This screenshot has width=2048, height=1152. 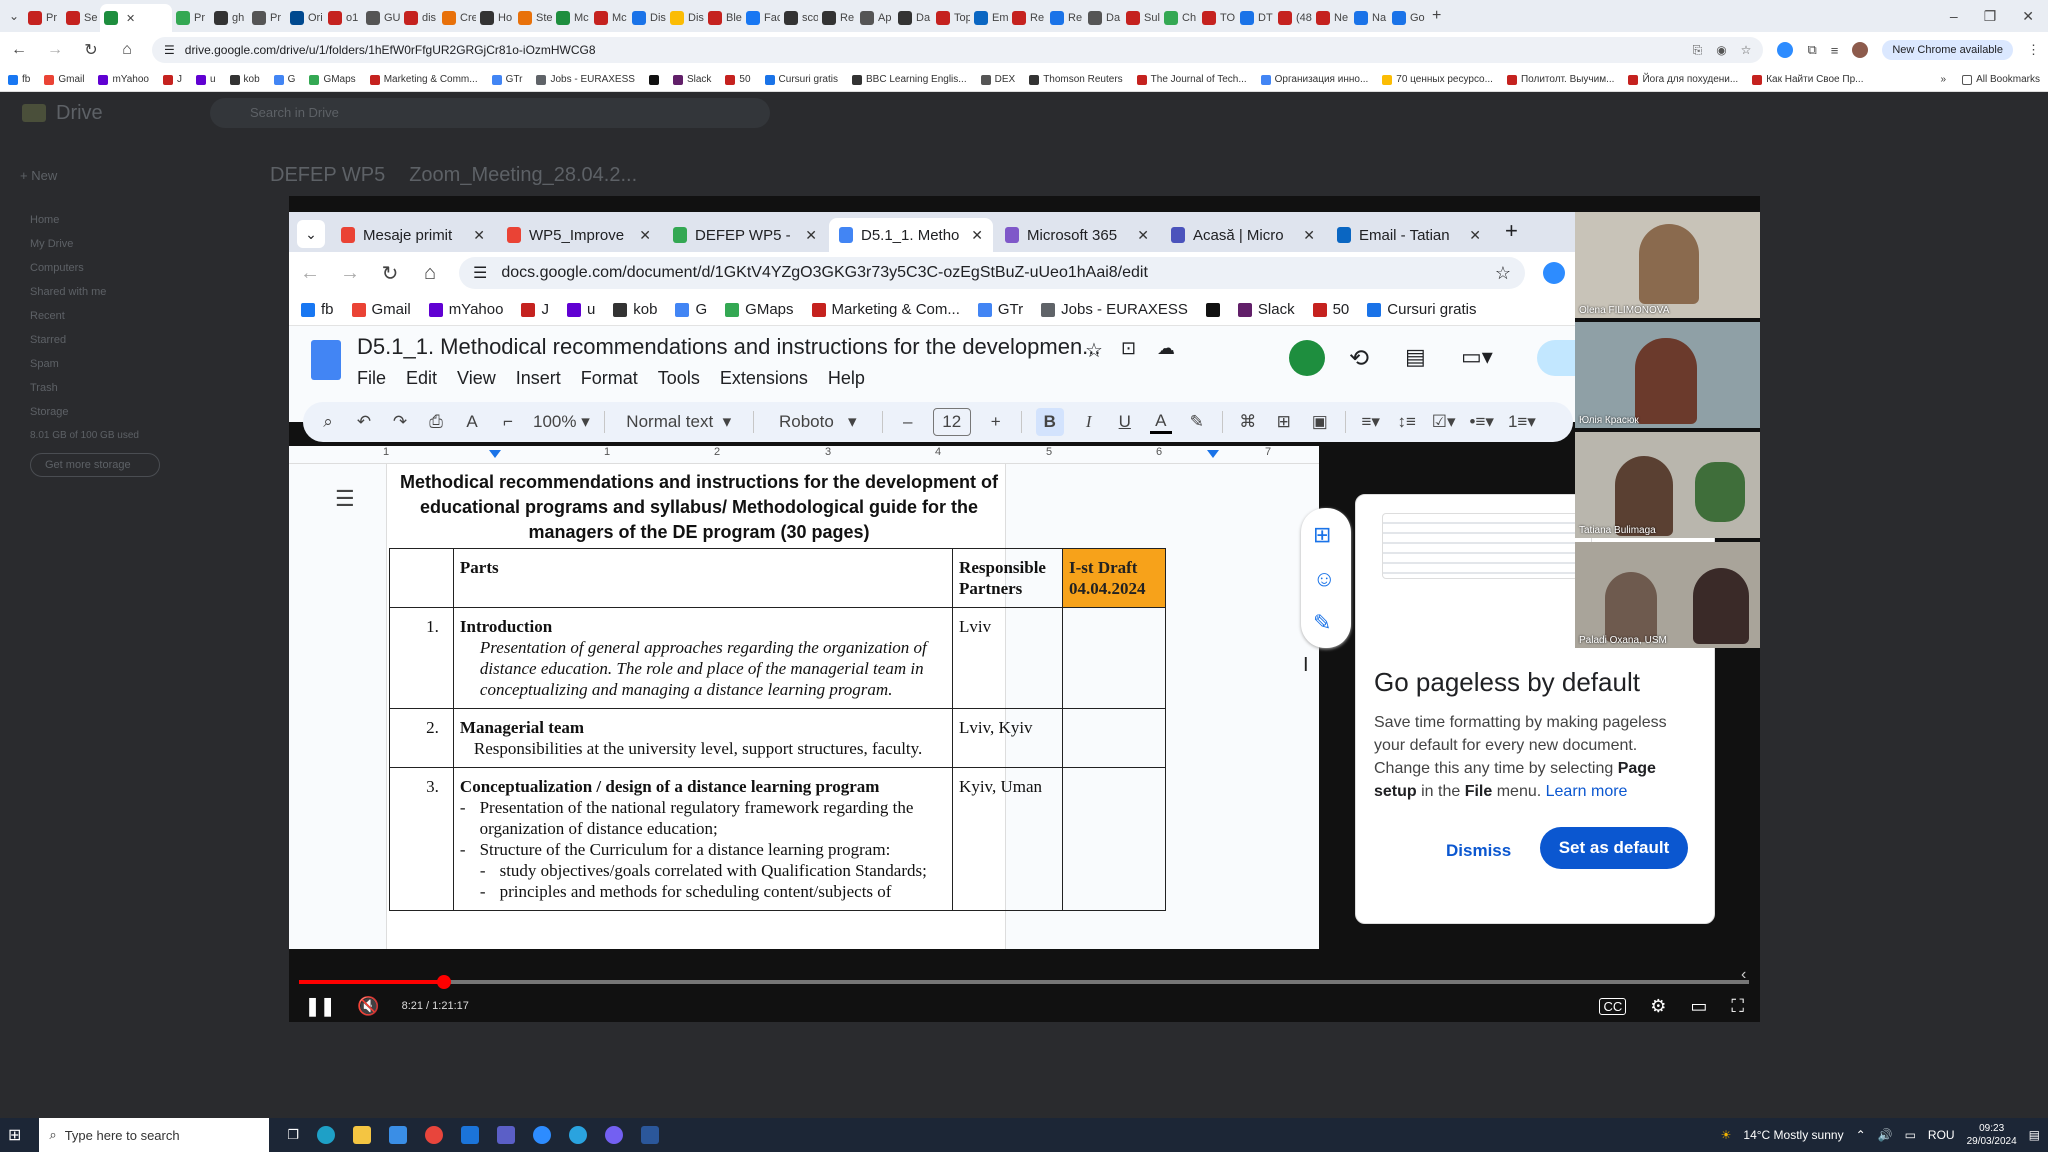 What do you see at coordinates (875, 18) in the screenshot?
I see `browser-tab: Ap` at bounding box center [875, 18].